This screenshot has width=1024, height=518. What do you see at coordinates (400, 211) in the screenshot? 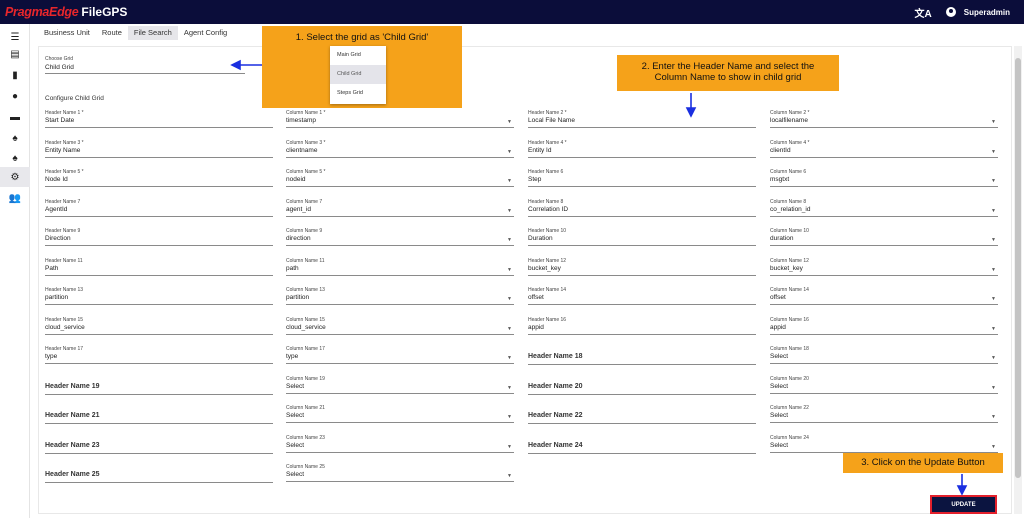
I see `column-name-value: agent_id` at bounding box center [400, 211].